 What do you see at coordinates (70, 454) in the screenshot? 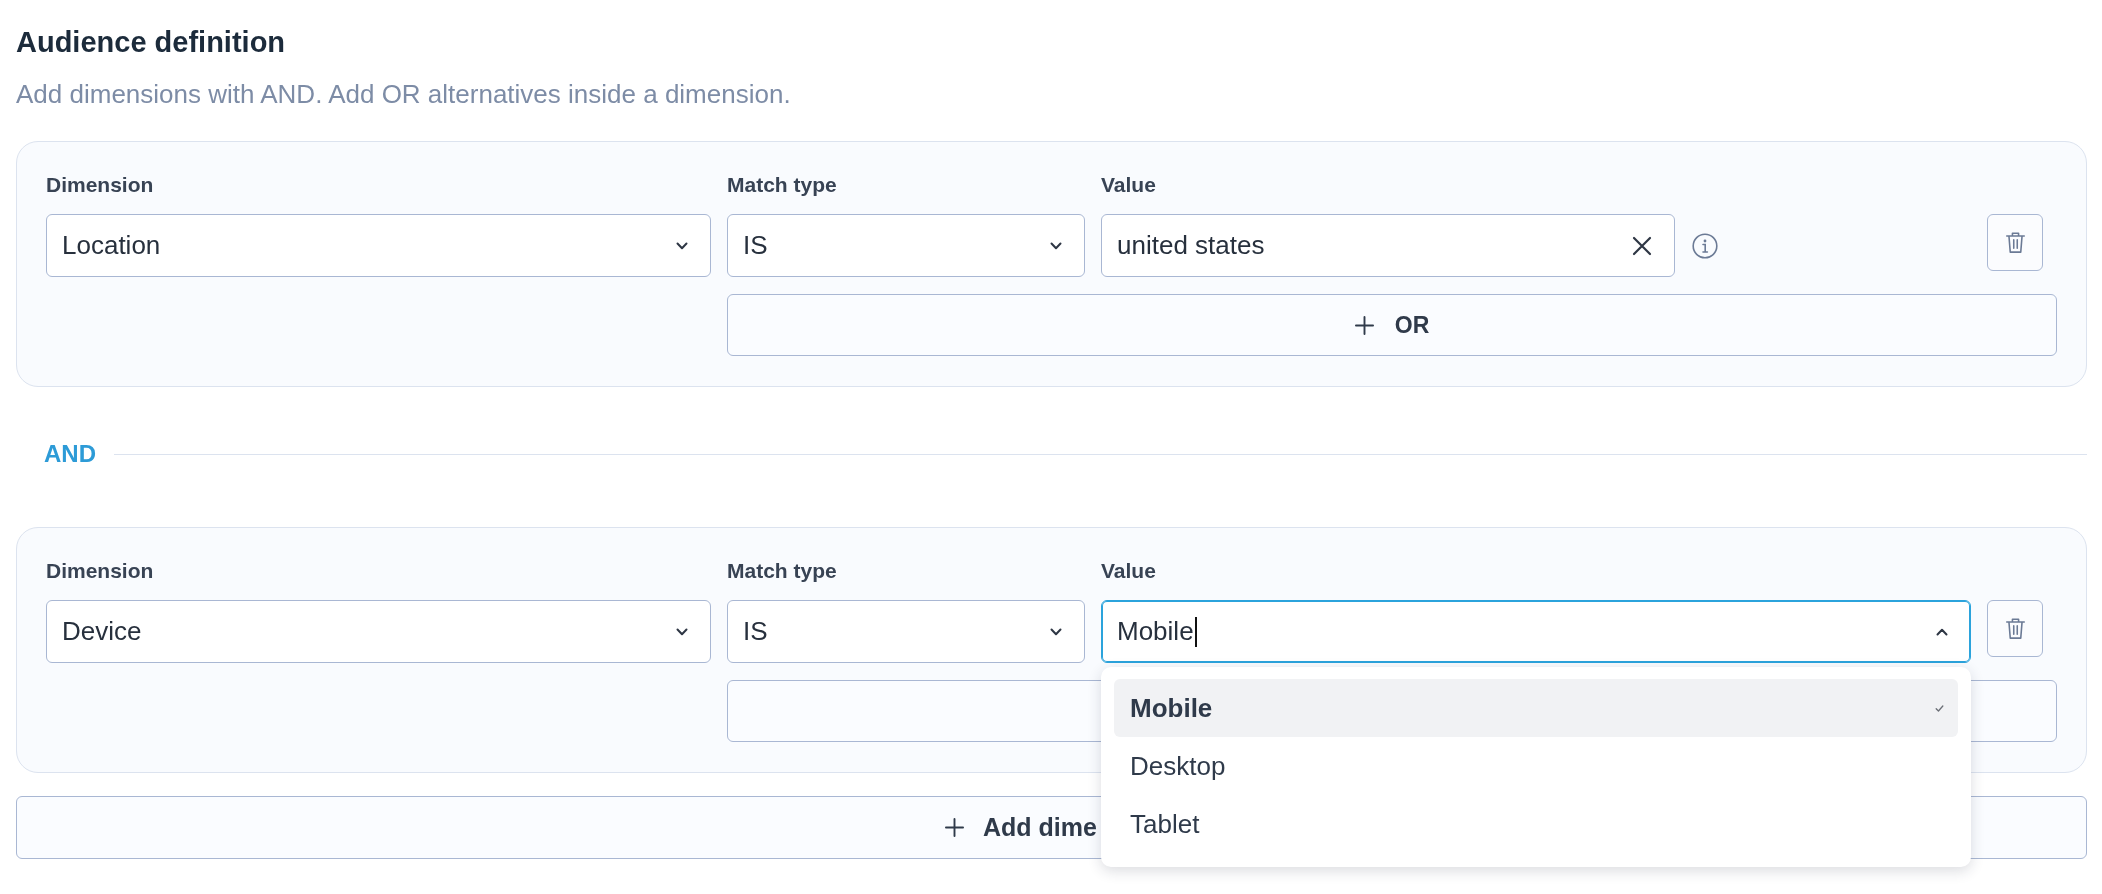
I see `and-label: AND` at bounding box center [70, 454].